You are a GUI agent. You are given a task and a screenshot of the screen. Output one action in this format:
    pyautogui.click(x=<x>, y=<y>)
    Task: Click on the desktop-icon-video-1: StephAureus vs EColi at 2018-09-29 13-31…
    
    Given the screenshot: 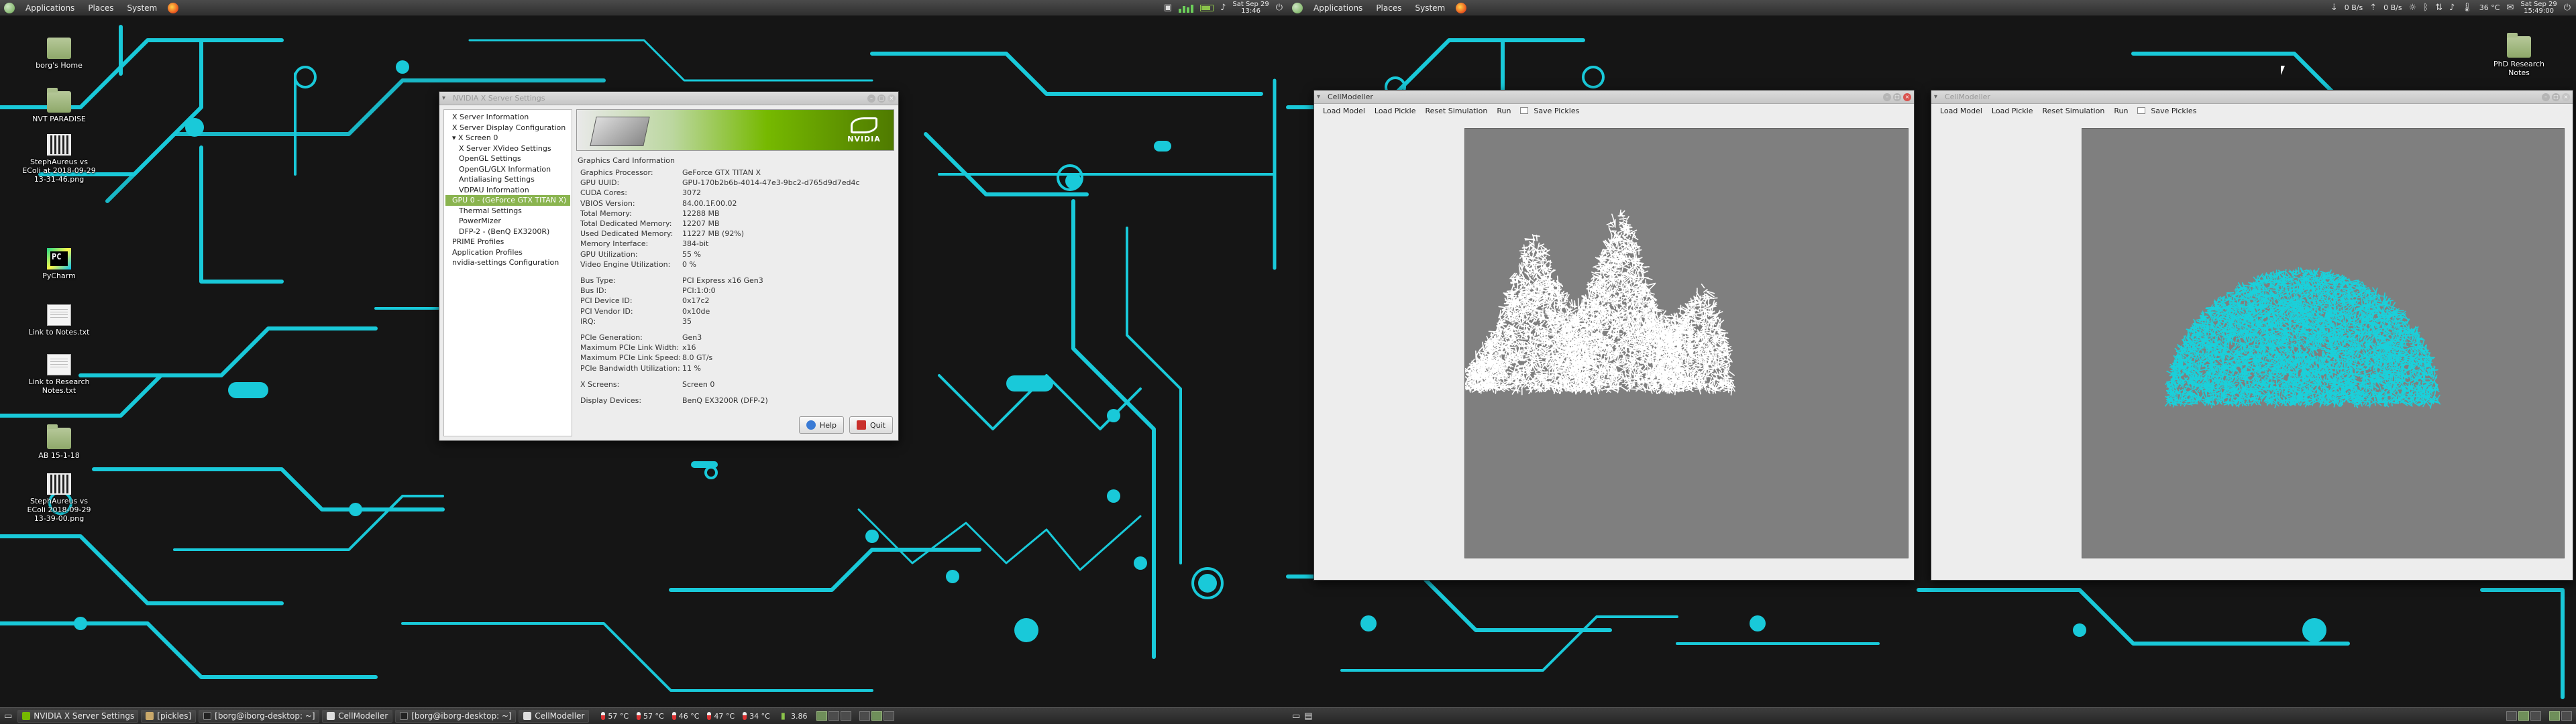 What is the action you would take?
    pyautogui.click(x=59, y=159)
    